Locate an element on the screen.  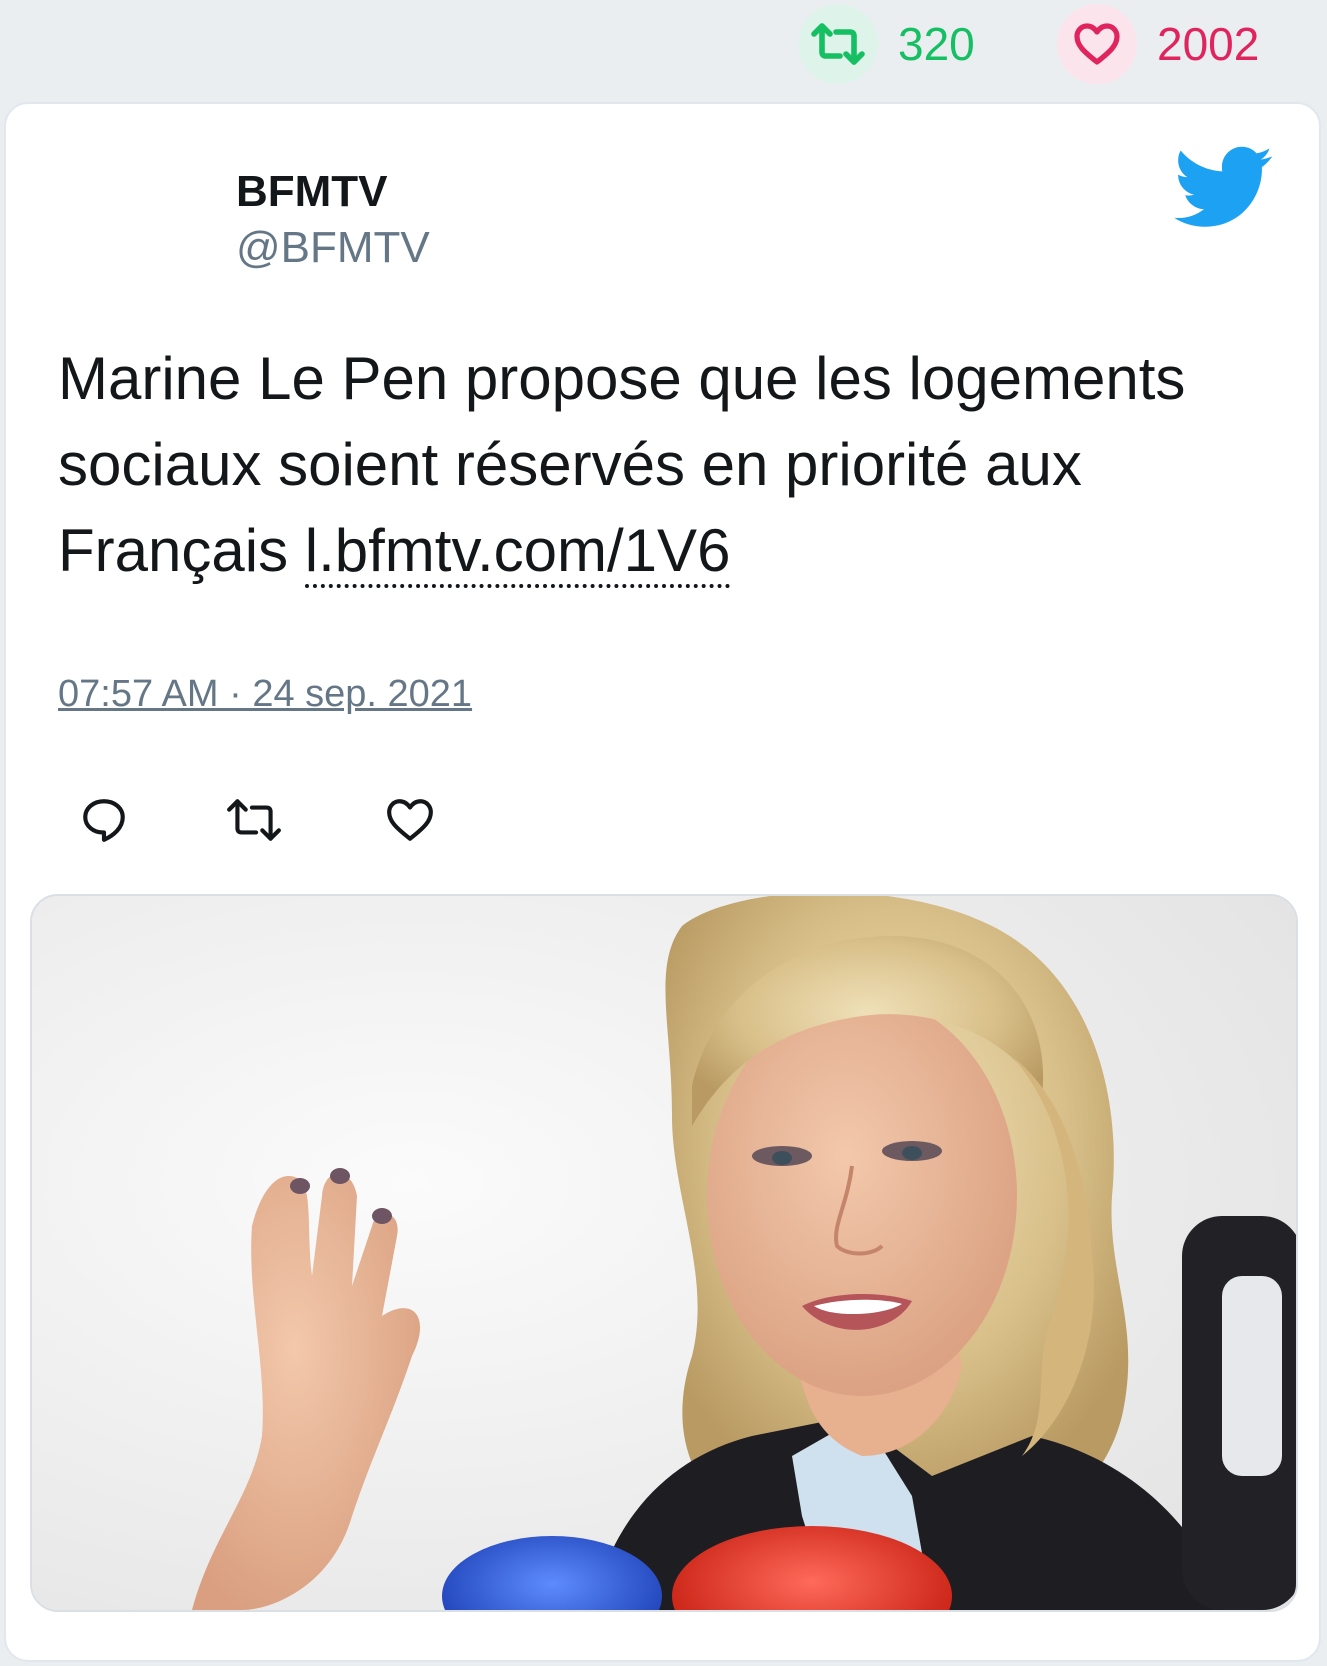
tweet-stats-bar: 320 2002 is located at coordinates (663, 48).